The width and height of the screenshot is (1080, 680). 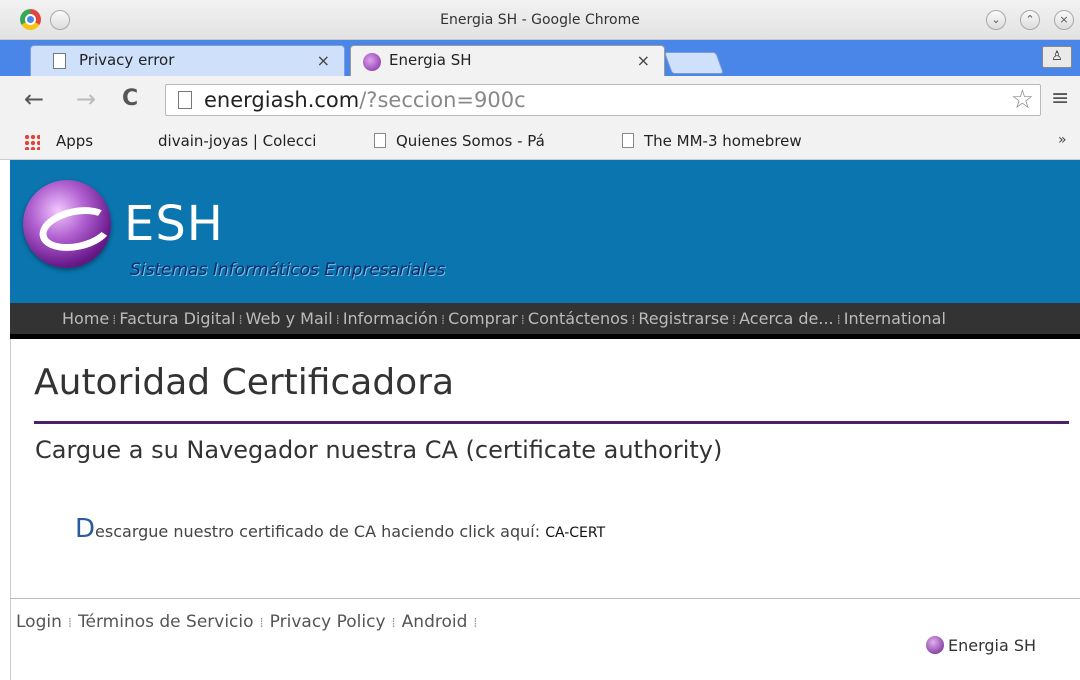 What do you see at coordinates (174, 224) in the screenshot?
I see `site-logo-text: ESH` at bounding box center [174, 224].